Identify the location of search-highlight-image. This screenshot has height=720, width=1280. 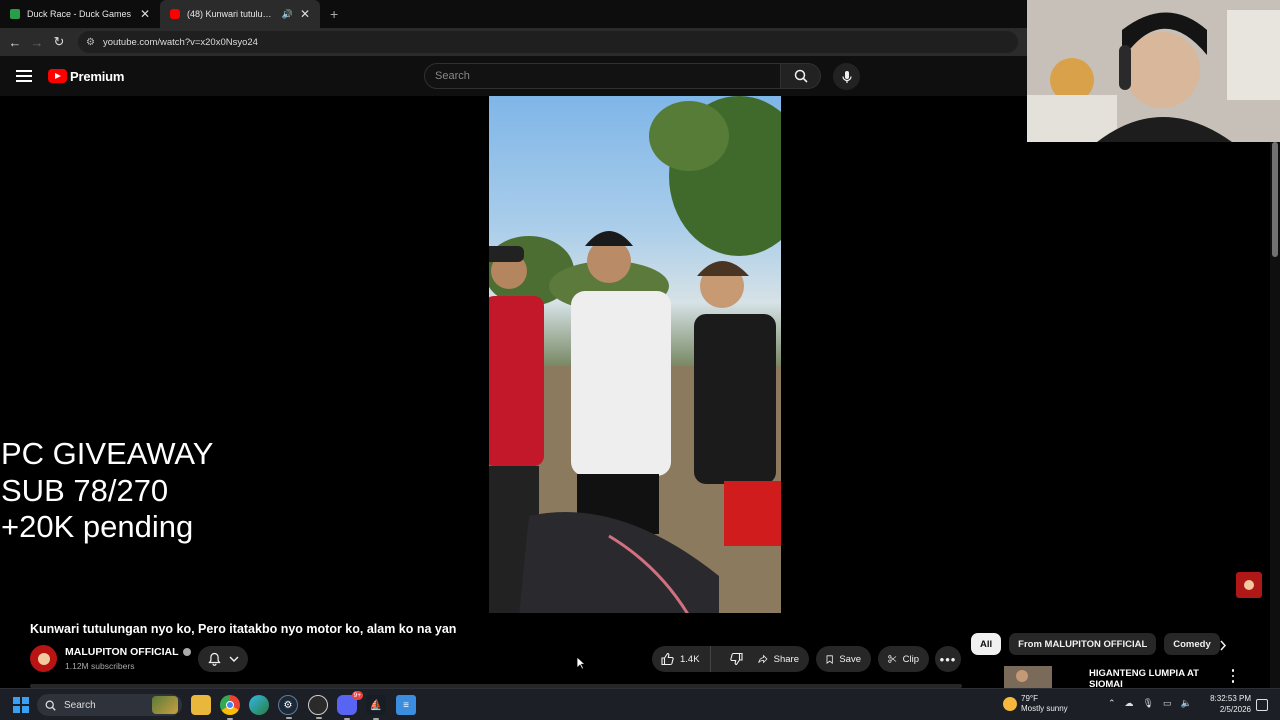
(165, 705).